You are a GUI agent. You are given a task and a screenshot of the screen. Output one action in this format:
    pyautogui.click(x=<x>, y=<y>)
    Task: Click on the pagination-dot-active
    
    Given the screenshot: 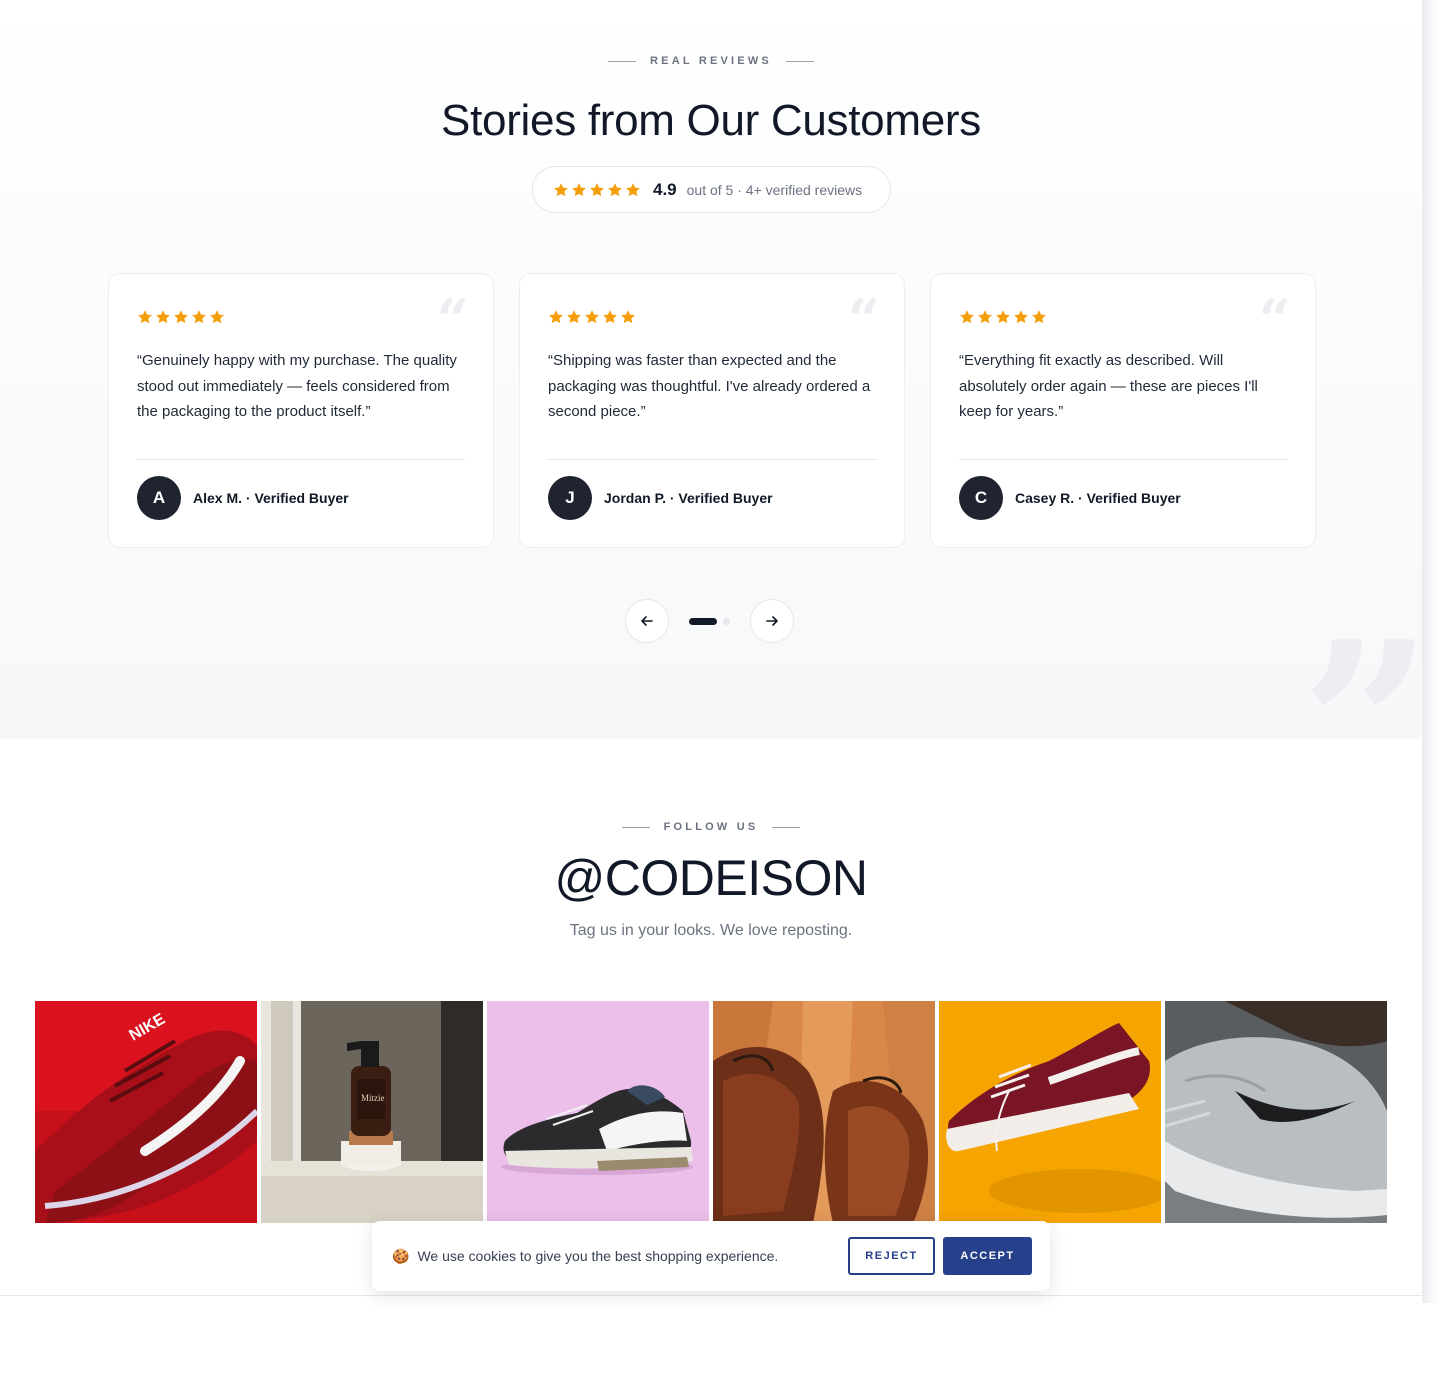 What is the action you would take?
    pyautogui.click(x=703, y=621)
    